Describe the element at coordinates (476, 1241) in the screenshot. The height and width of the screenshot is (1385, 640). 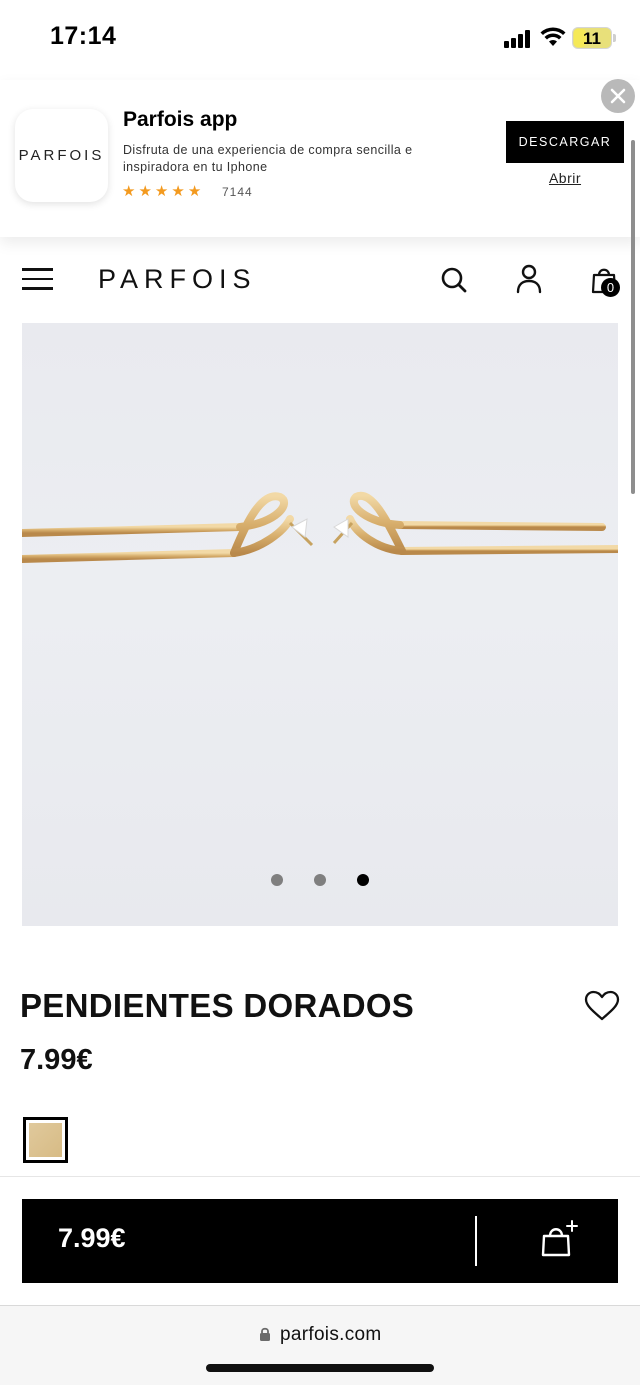
I see `cart-bar-separator` at that location.